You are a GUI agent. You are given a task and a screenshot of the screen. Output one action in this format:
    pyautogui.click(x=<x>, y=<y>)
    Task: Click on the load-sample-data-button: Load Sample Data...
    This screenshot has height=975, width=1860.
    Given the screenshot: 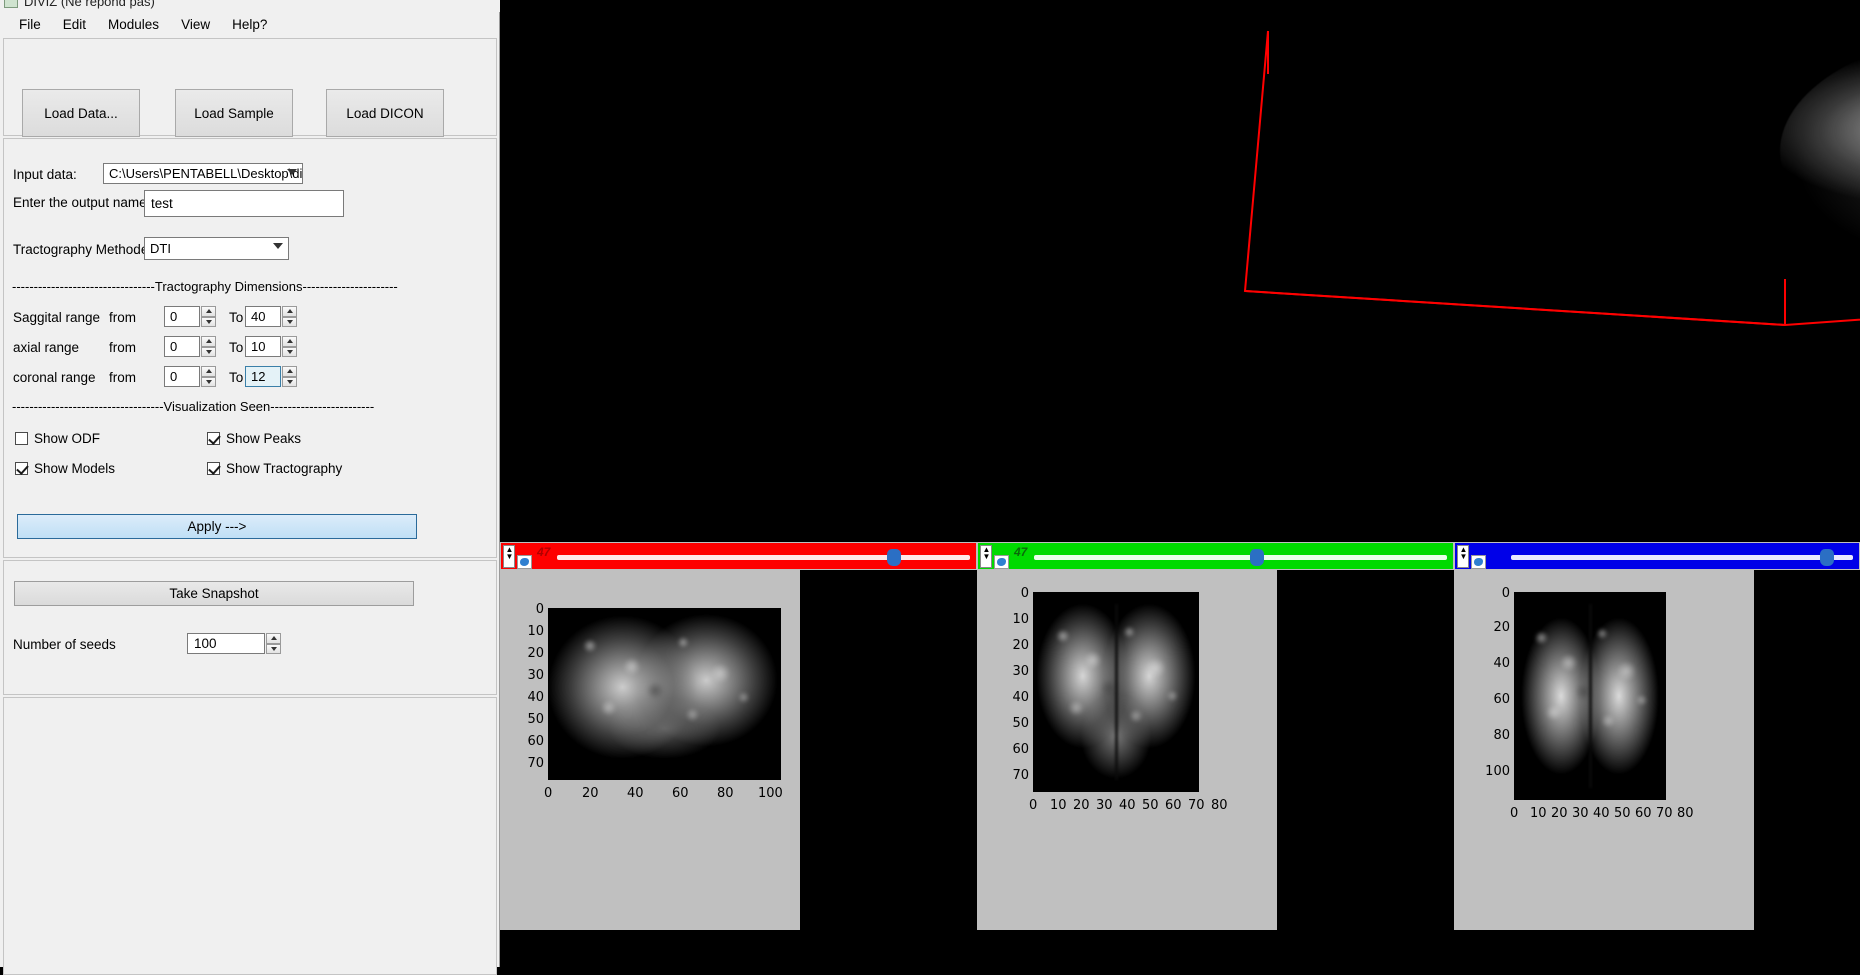 What is the action you would take?
    pyautogui.click(x=234, y=129)
    